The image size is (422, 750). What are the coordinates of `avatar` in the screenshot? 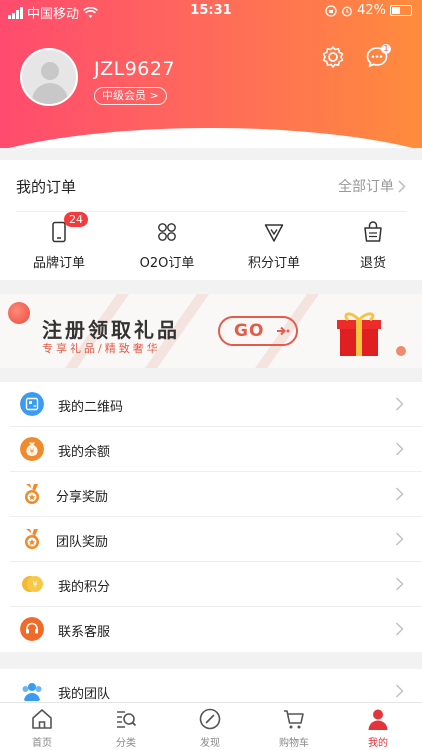 It's located at (49, 77).